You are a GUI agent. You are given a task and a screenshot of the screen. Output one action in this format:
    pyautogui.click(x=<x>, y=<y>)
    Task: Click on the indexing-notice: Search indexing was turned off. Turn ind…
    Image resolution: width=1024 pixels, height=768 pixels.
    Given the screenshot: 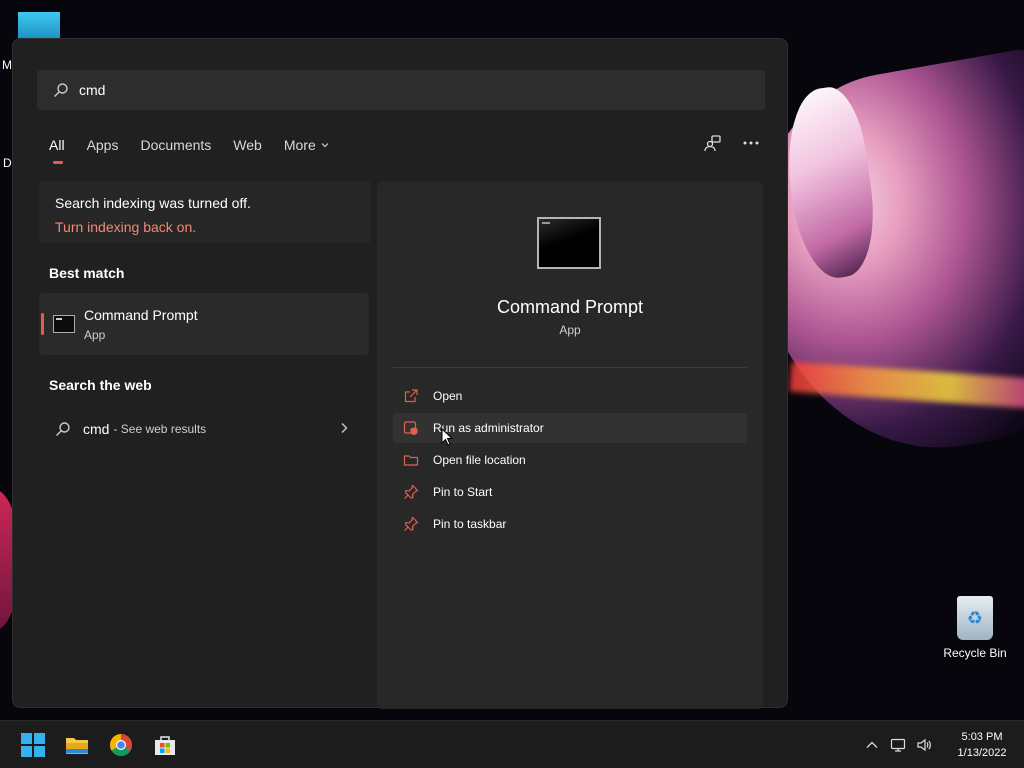 What is the action you would take?
    pyautogui.click(x=205, y=212)
    